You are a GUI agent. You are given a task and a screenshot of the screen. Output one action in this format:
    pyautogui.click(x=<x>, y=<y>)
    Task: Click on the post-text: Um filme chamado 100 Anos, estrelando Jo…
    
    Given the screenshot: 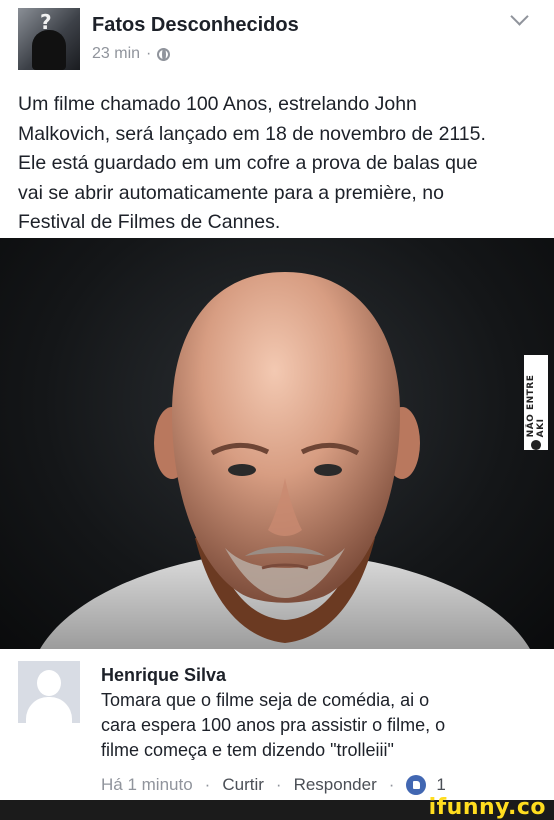 What is the action you would take?
    pyautogui.click(x=252, y=163)
    